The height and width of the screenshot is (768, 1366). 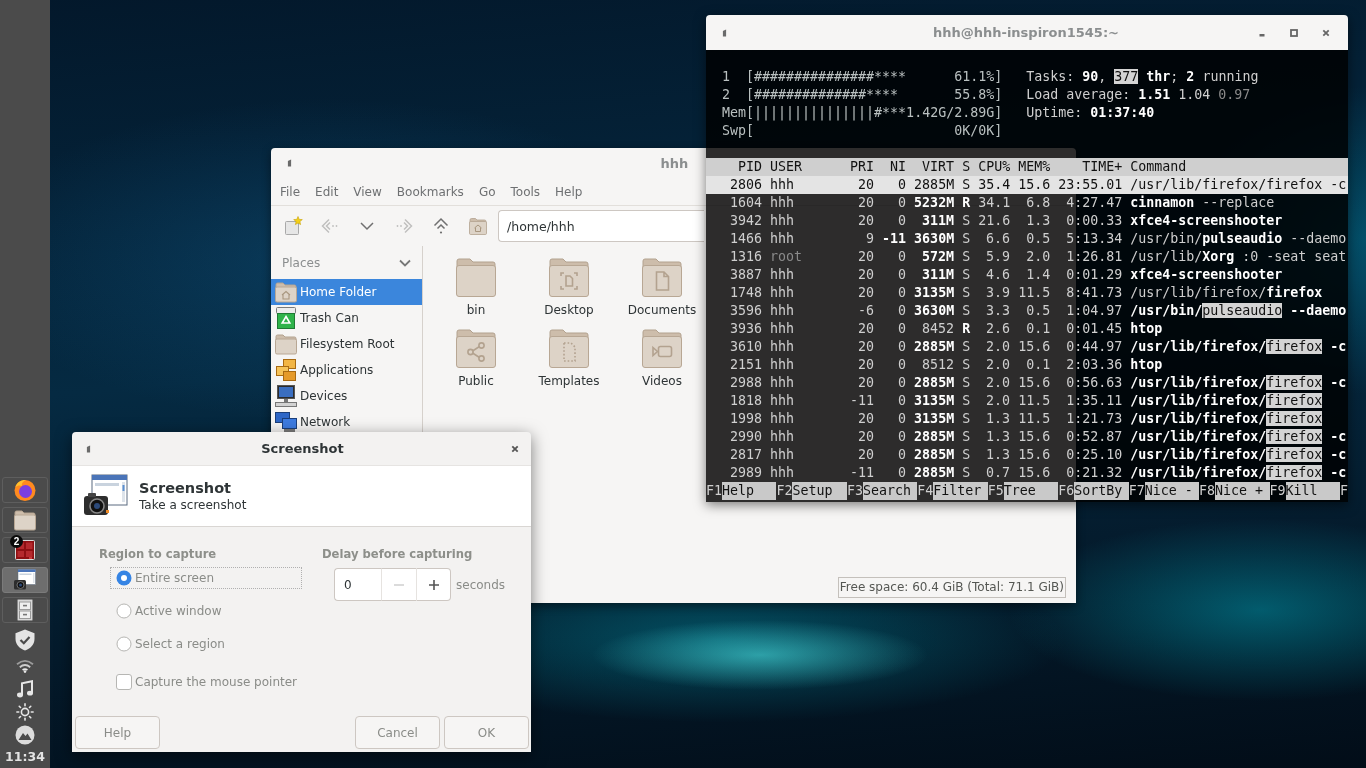 What do you see at coordinates (938, 166) in the screenshot?
I see `column-header: VIRT` at bounding box center [938, 166].